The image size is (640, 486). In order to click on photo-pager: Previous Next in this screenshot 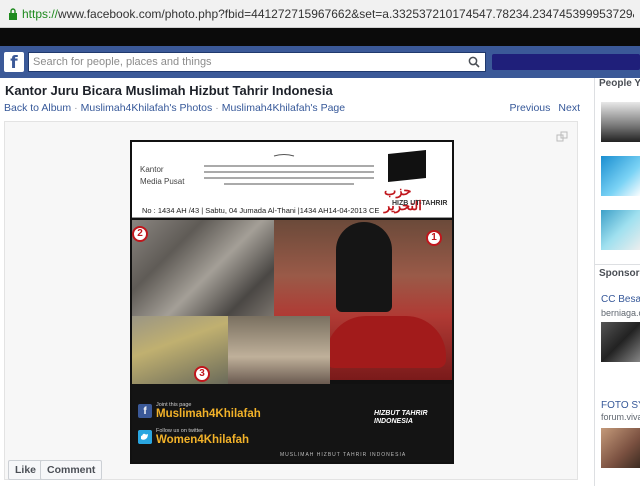, I will do `click(541, 108)`.